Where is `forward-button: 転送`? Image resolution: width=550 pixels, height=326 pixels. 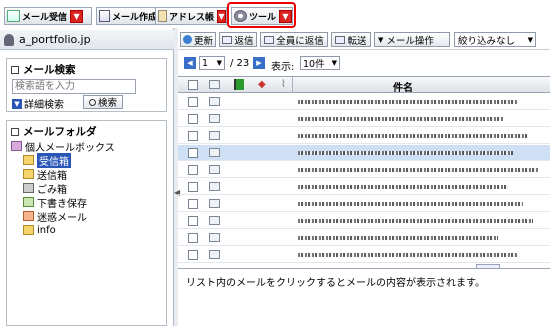 forward-button: 転送 is located at coordinates (351, 39).